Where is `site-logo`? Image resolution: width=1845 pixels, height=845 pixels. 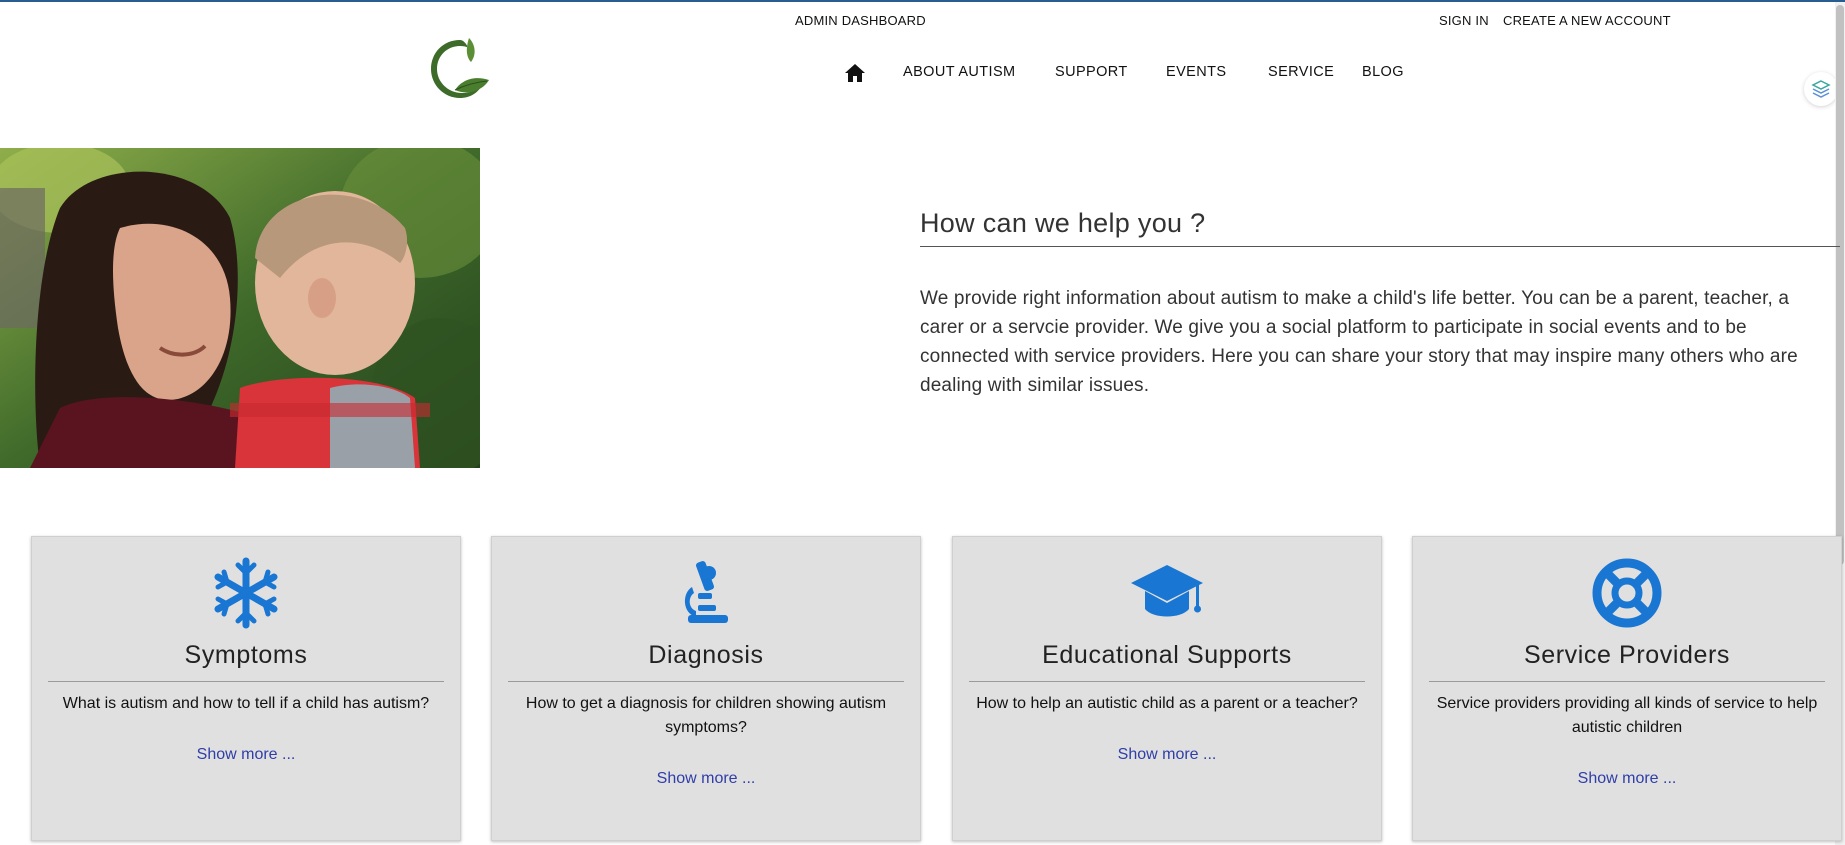 site-logo is located at coordinates (460, 69).